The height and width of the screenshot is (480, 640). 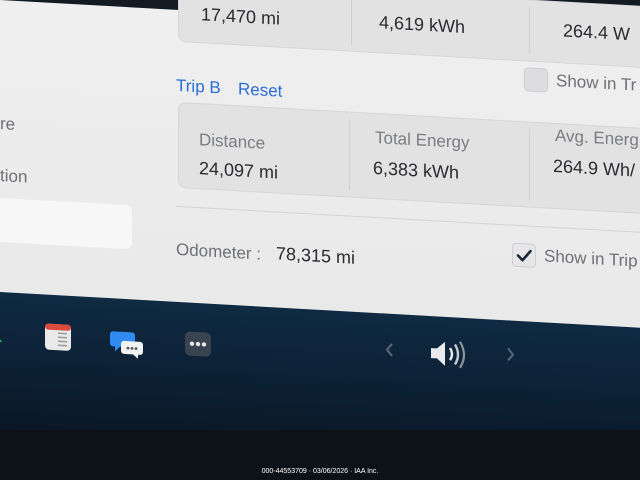 What do you see at coordinates (422, 140) in the screenshot?
I see `total-energy-label: Total Energy` at bounding box center [422, 140].